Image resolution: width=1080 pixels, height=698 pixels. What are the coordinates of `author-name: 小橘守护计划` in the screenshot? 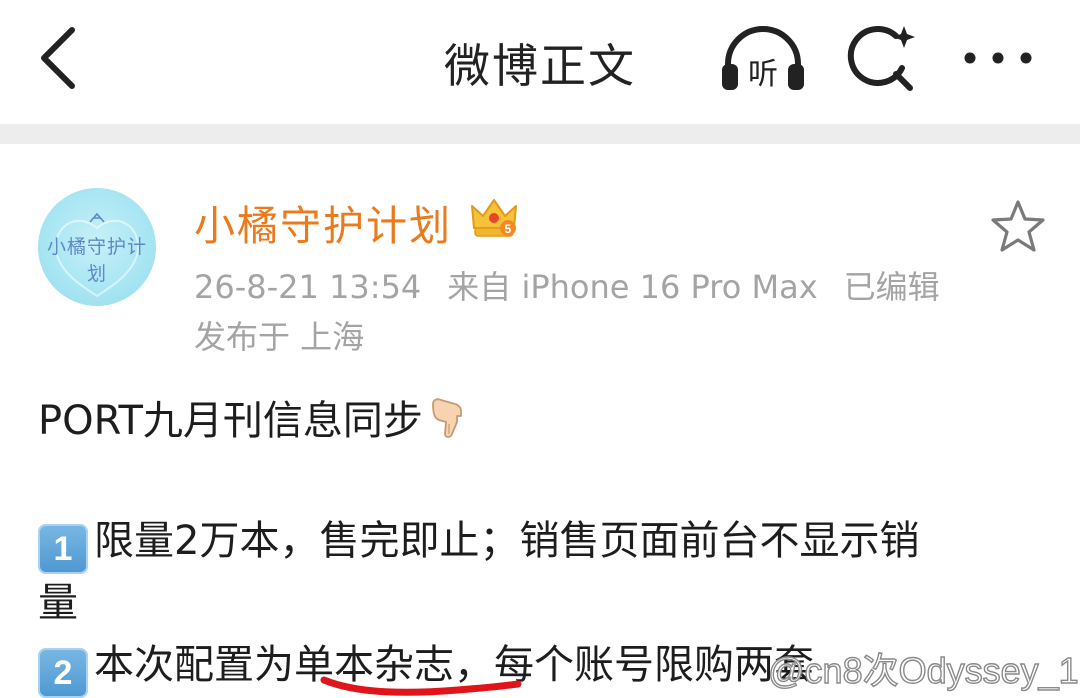 It's located at (323, 222).